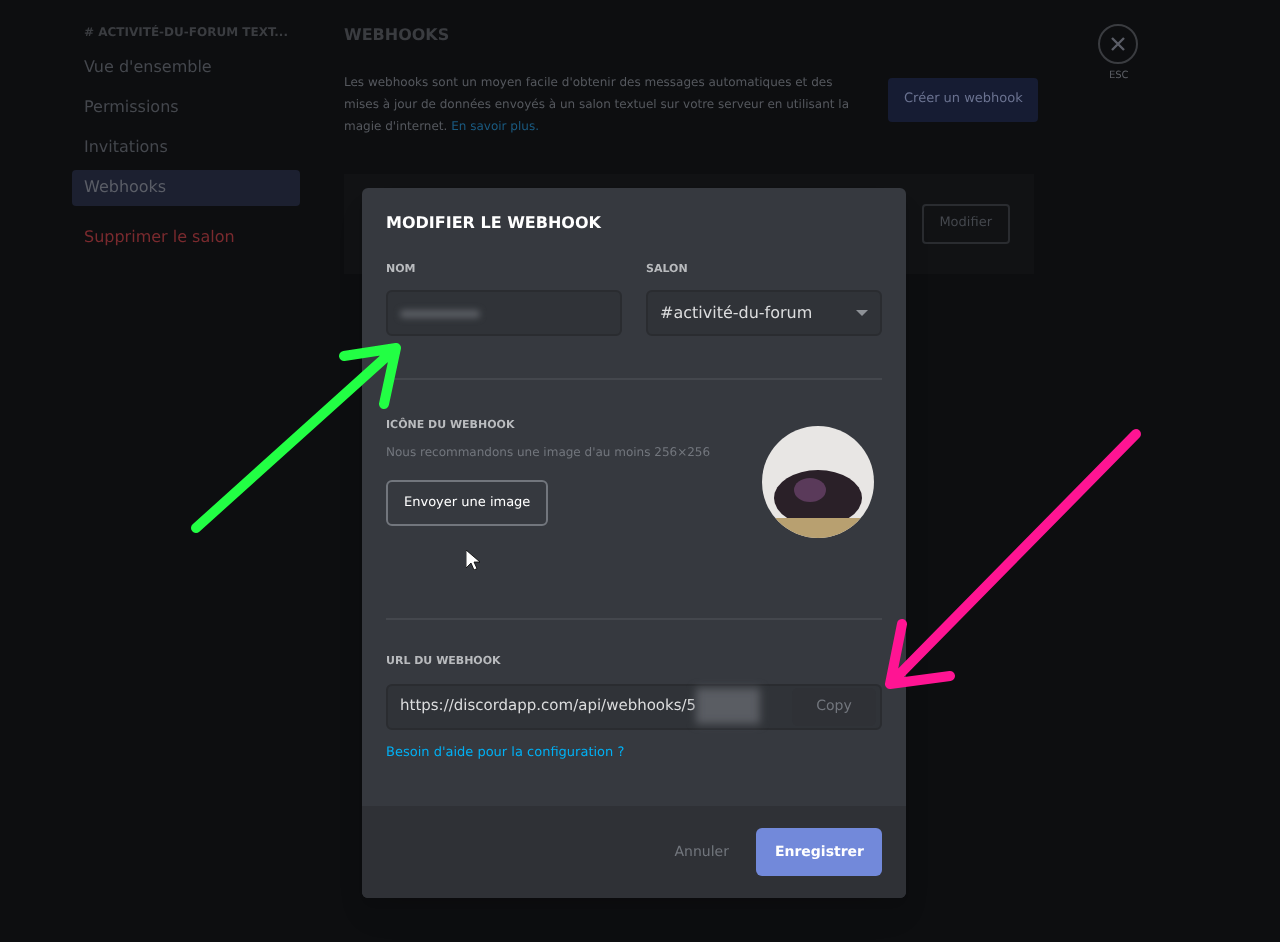 This screenshot has width=1280, height=942. What do you see at coordinates (504, 313) in the screenshot?
I see `name-field` at bounding box center [504, 313].